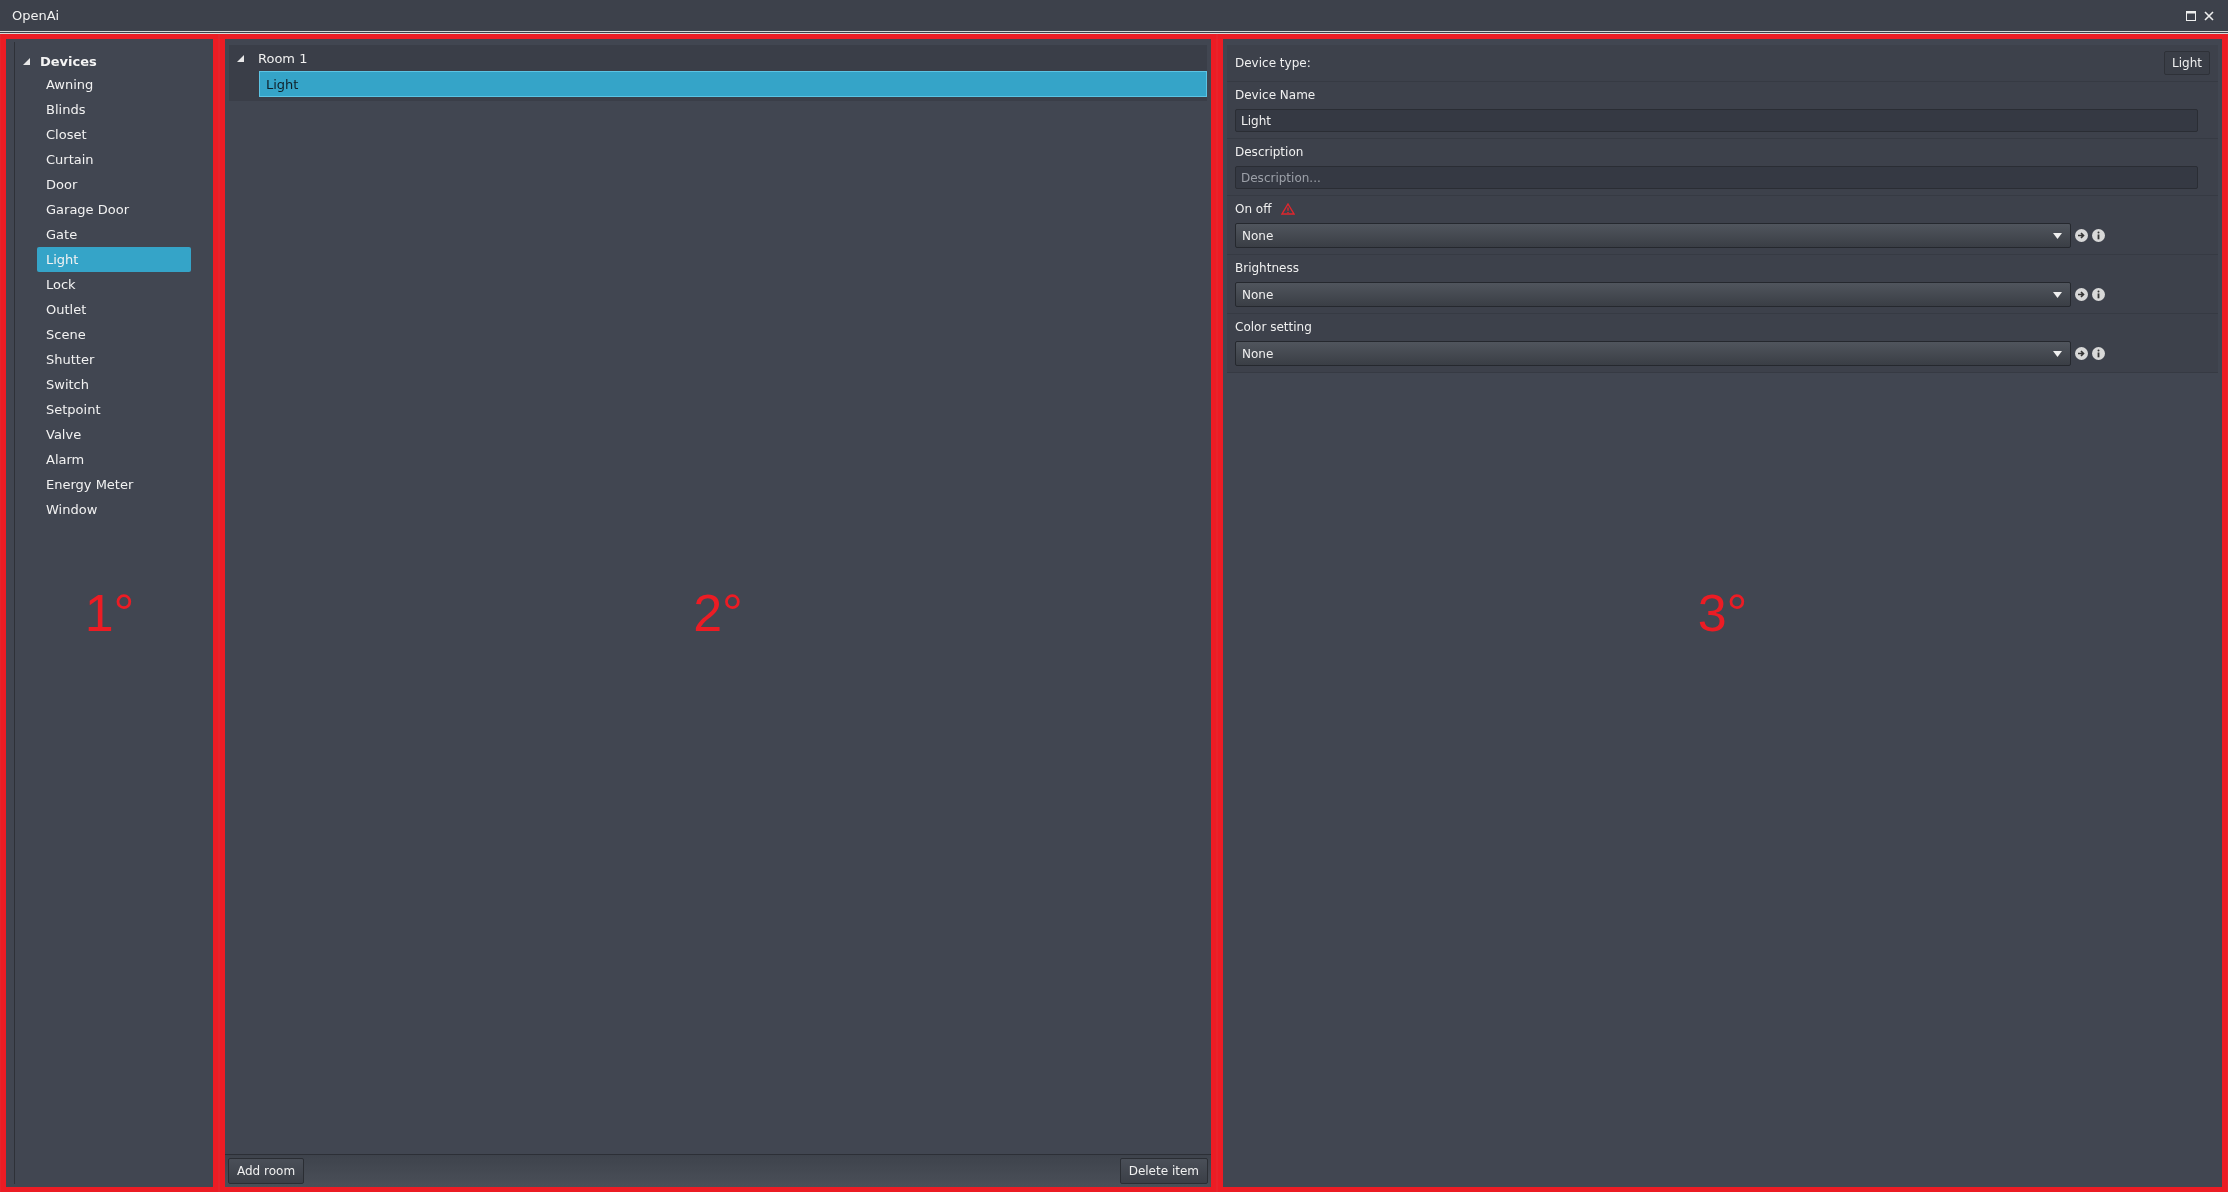  What do you see at coordinates (114, 159) in the screenshot?
I see `tree-item: Curtain` at bounding box center [114, 159].